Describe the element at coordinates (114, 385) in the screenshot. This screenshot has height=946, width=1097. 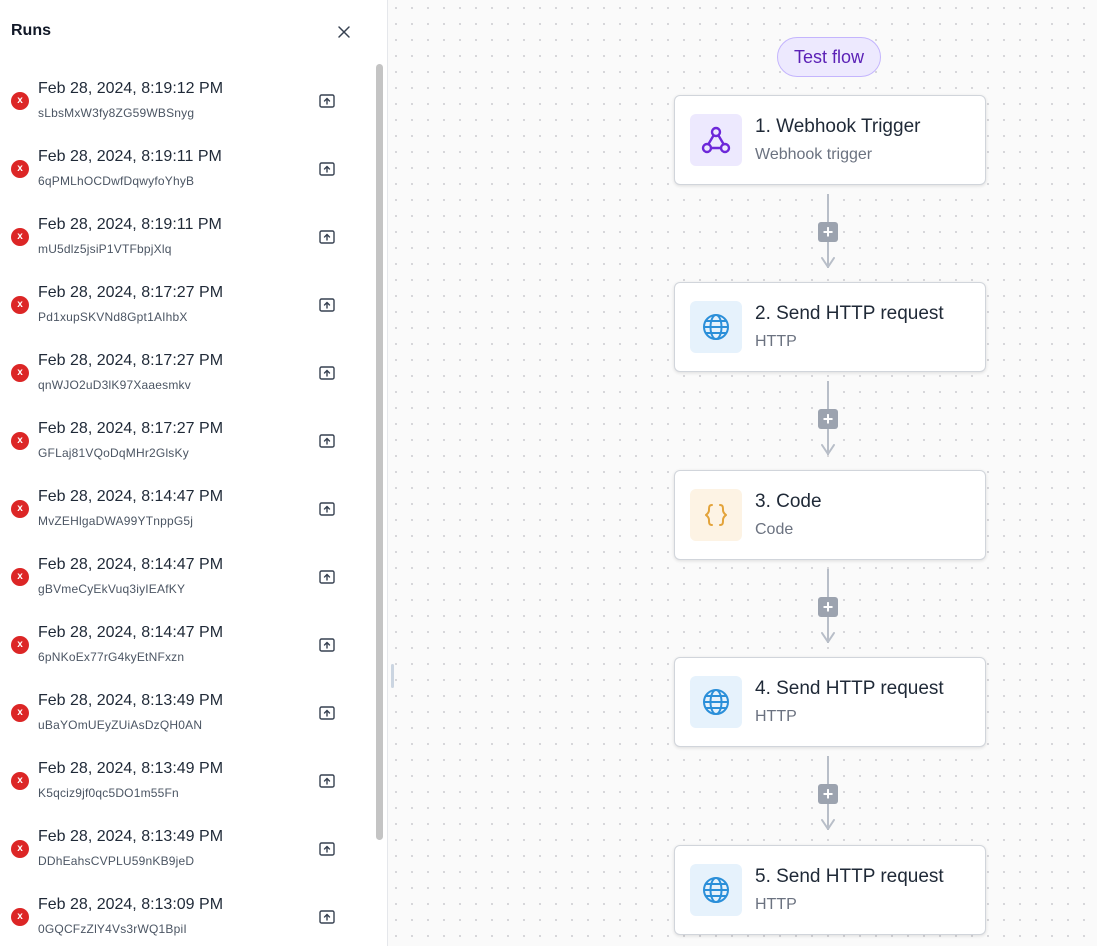
I see `run-id: qnWJO2uD3lK97Xaaesmkv` at that location.